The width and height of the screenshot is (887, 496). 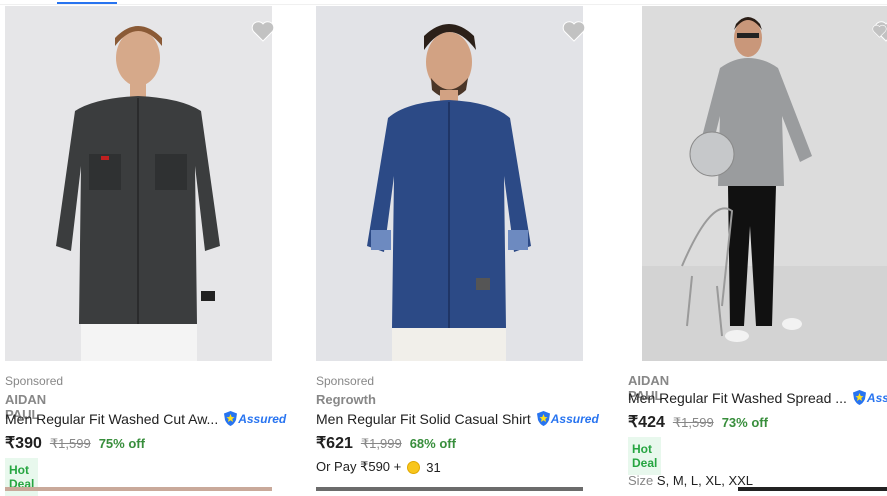 I want to click on product-title-text: Men Regular Fit Solid Casual Shirt, so click(x=423, y=418).